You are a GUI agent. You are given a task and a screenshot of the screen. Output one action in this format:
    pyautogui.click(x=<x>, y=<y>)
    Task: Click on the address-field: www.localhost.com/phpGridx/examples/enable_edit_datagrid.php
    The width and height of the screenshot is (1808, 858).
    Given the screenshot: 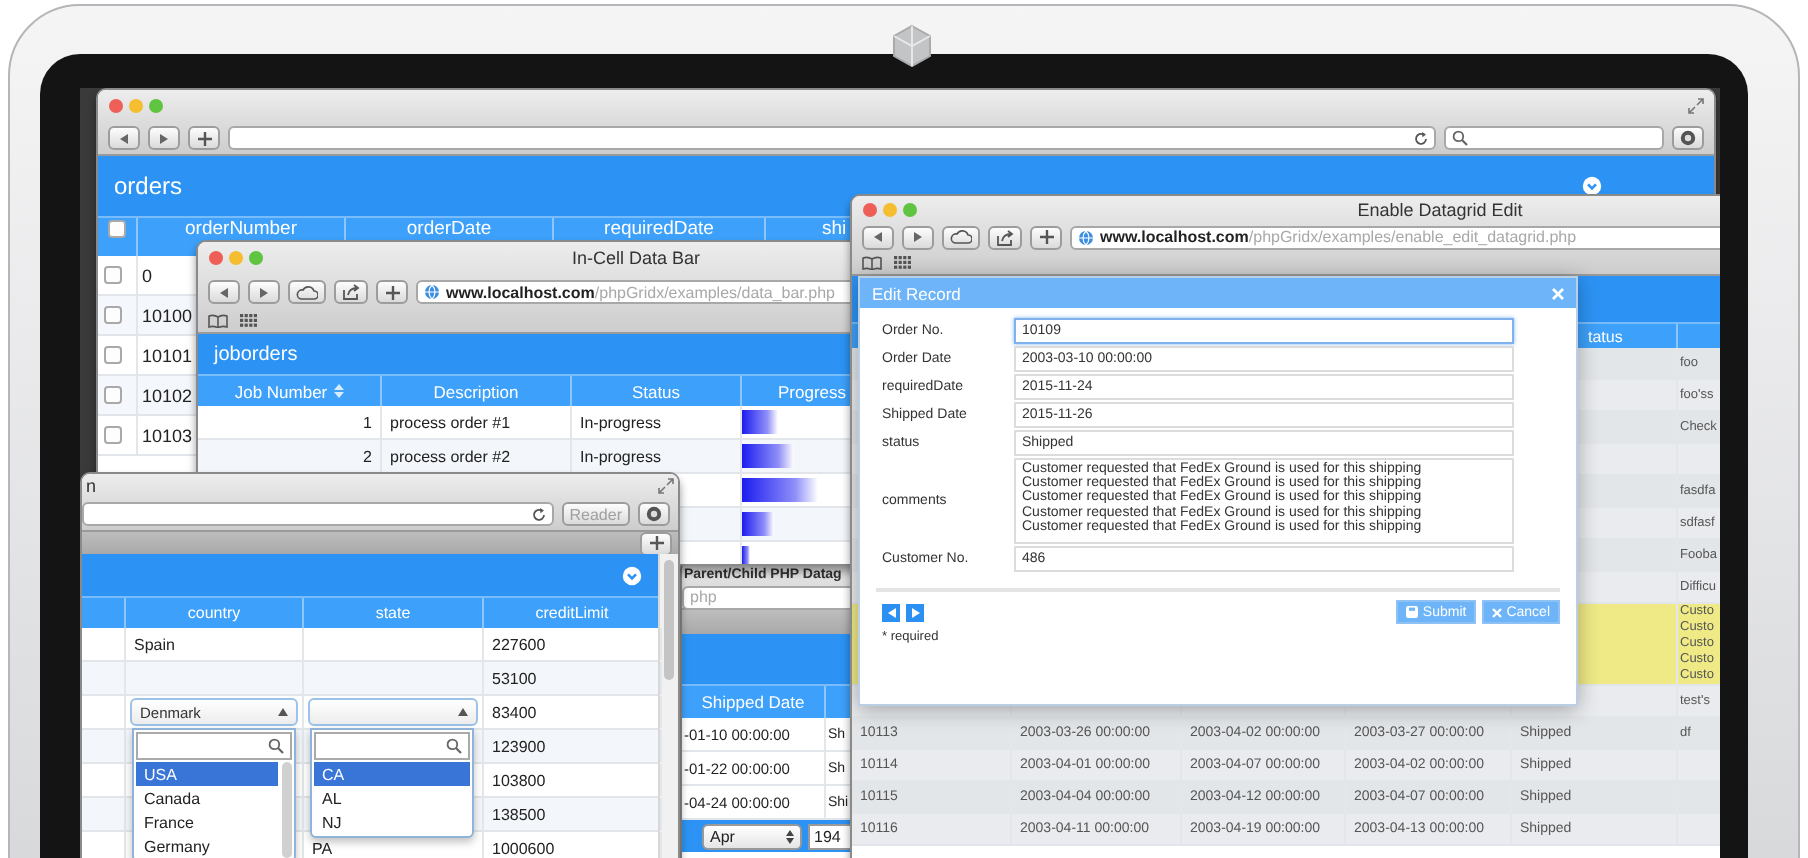 What is the action you would take?
    pyautogui.click(x=1395, y=237)
    